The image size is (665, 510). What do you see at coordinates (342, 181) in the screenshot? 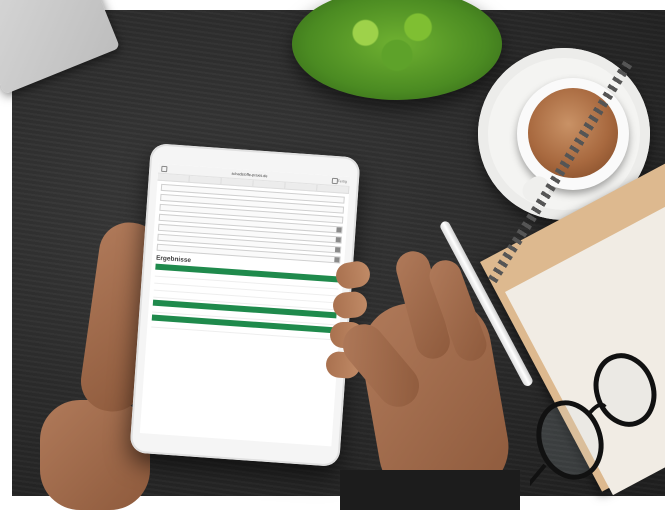
I see `done-button: Fertig` at bounding box center [342, 181].